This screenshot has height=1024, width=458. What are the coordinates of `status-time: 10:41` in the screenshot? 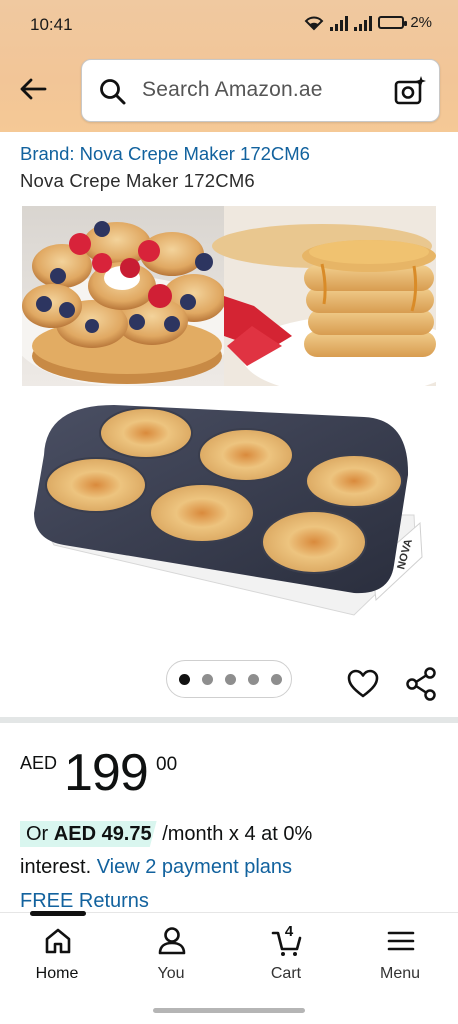 It's located at (51, 24).